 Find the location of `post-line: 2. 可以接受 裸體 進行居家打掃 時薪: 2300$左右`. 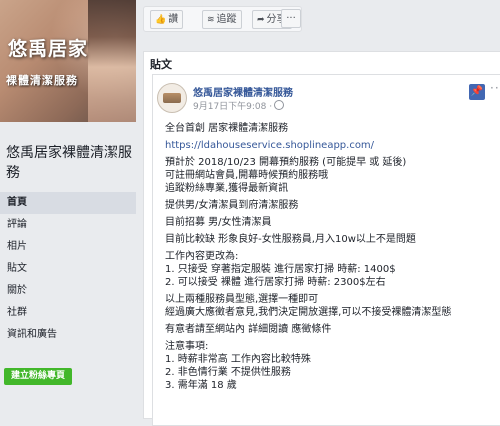

post-line: 2. 可以接受 裸體 進行居家打掃 時薪: 2300$左右 is located at coordinates (275, 282).